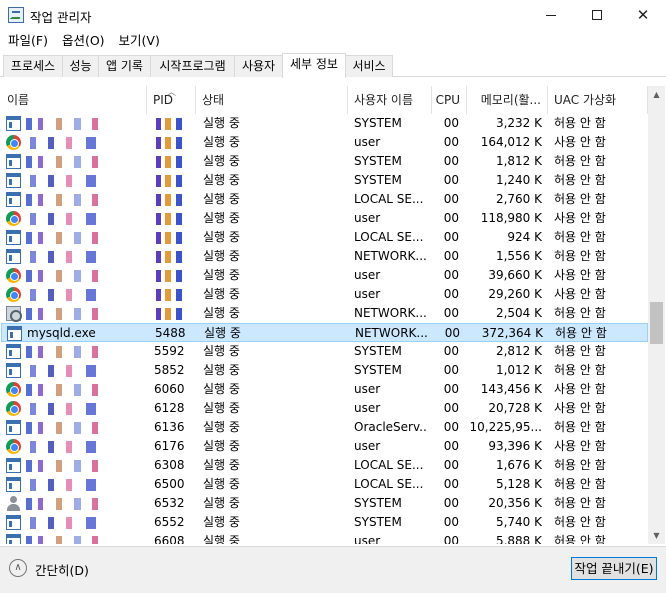 The height and width of the screenshot is (593, 666). I want to click on cell-memory: 143,456 K, so click(511, 389).